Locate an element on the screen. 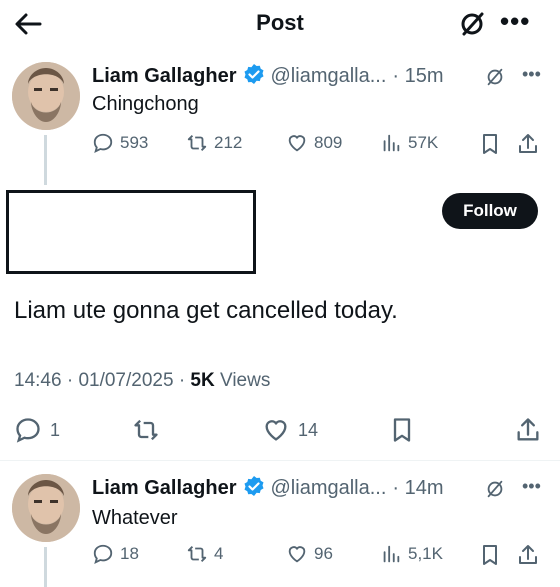 The width and height of the screenshot is (560, 587). divider is located at coordinates (280, 460).